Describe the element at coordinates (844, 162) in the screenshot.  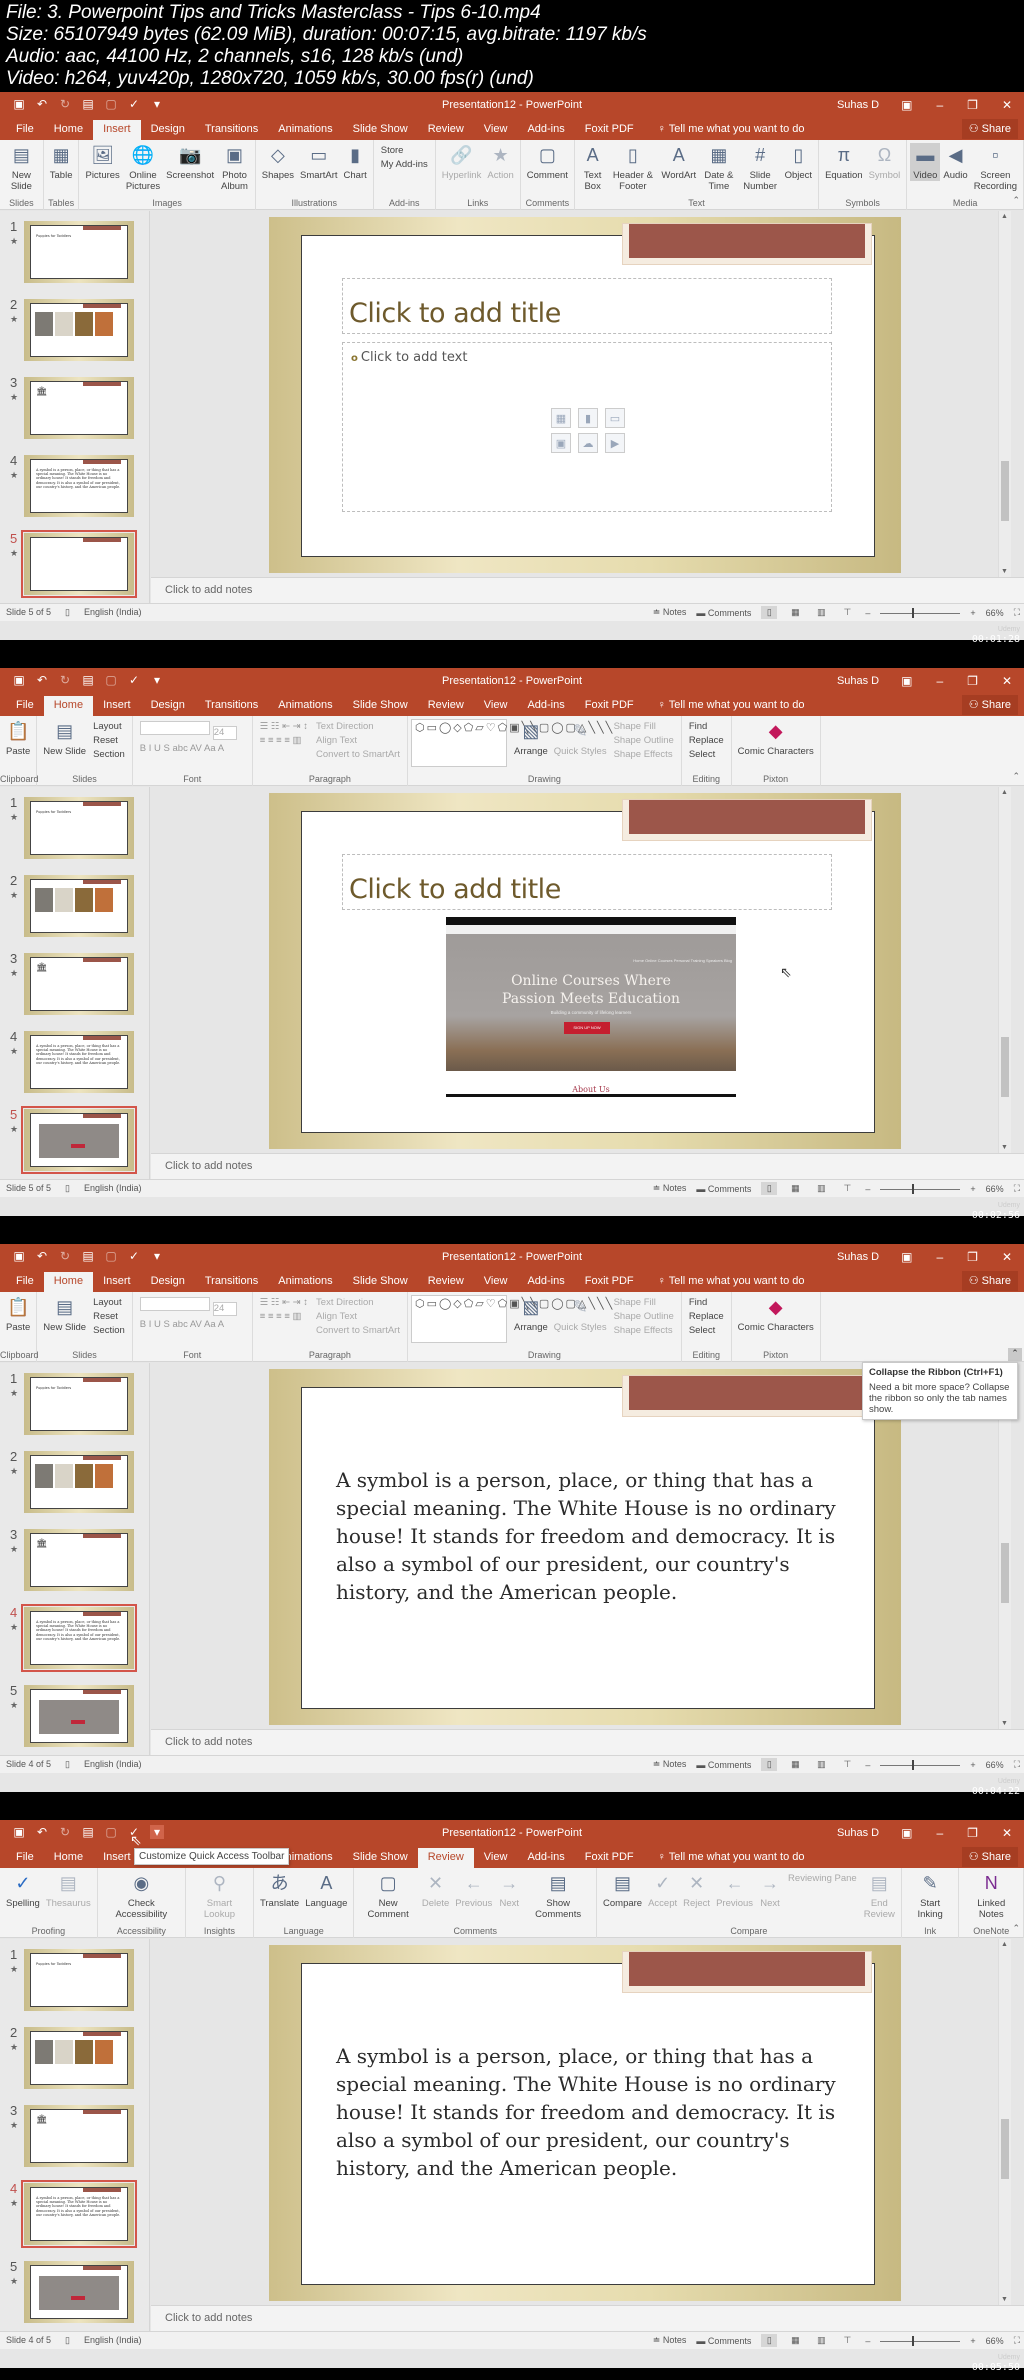
I see `equation-button: π Equation` at that location.